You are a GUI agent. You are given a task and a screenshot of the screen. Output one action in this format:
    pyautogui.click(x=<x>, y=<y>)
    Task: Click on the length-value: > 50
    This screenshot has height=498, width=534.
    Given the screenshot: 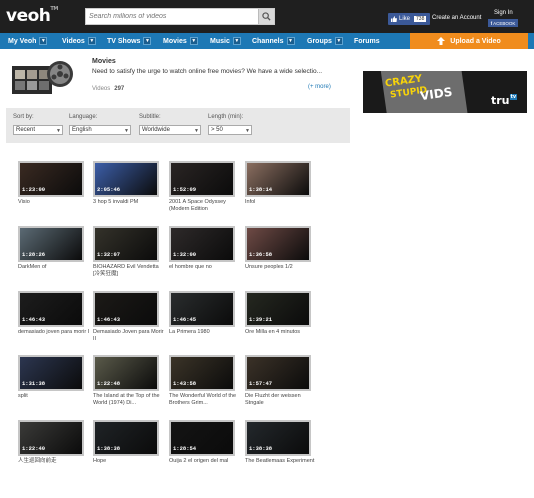 What is the action you would take?
    pyautogui.click(x=217, y=130)
    